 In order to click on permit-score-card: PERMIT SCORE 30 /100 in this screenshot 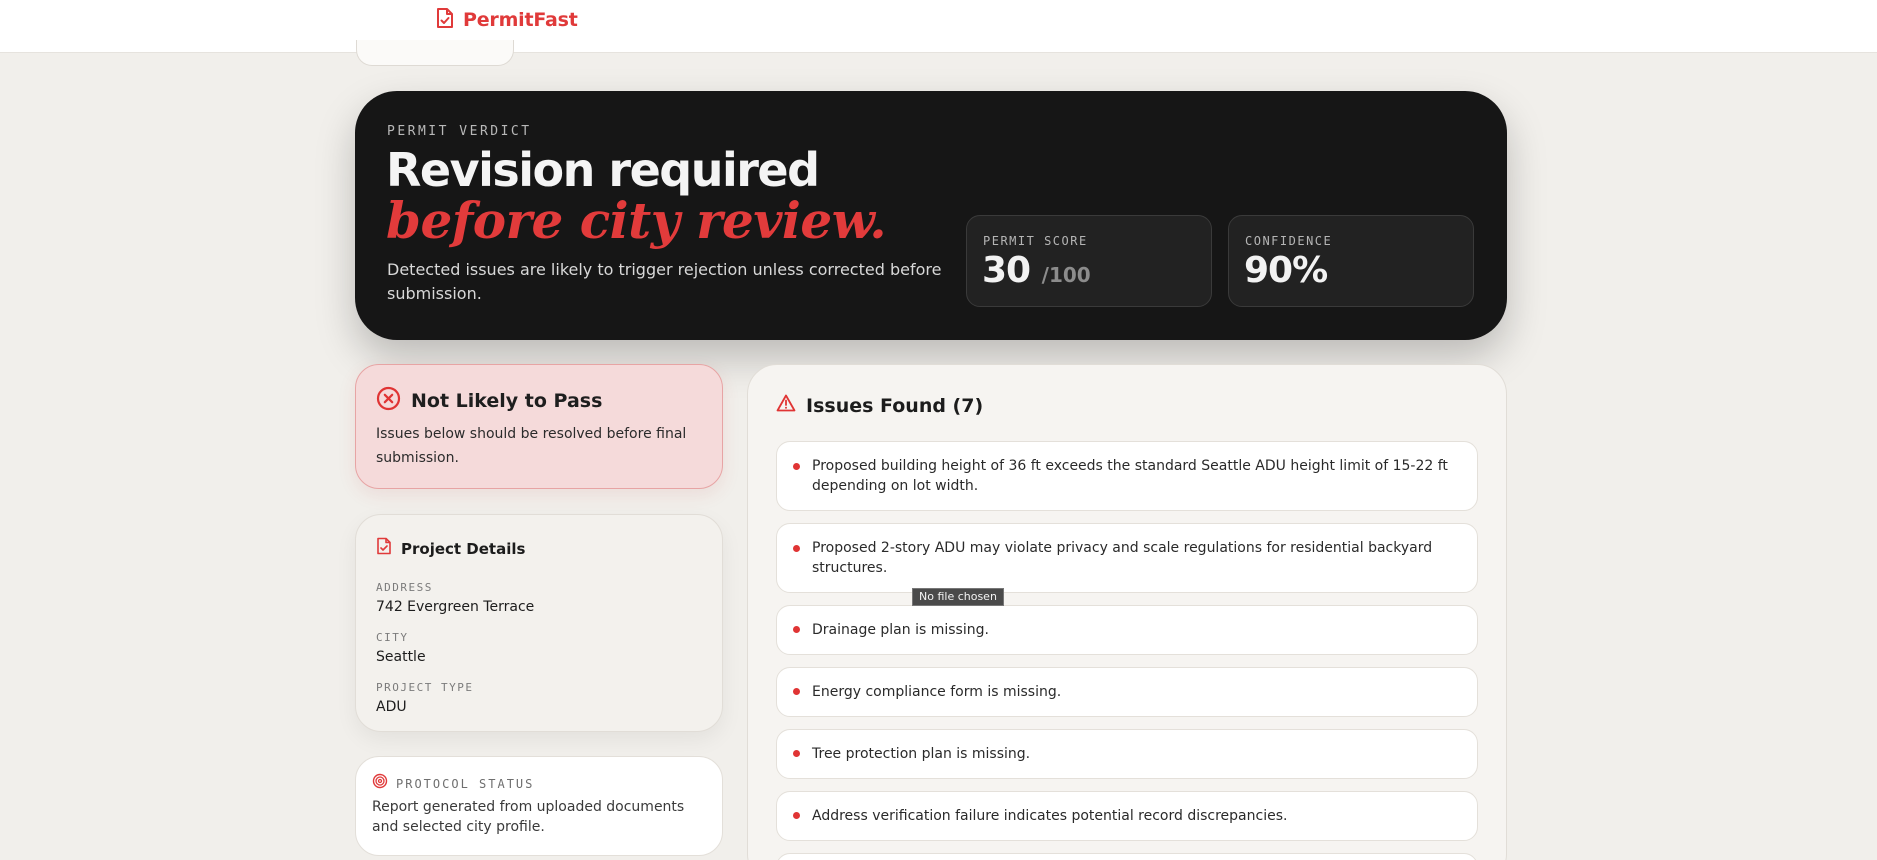, I will do `click(1089, 261)`.